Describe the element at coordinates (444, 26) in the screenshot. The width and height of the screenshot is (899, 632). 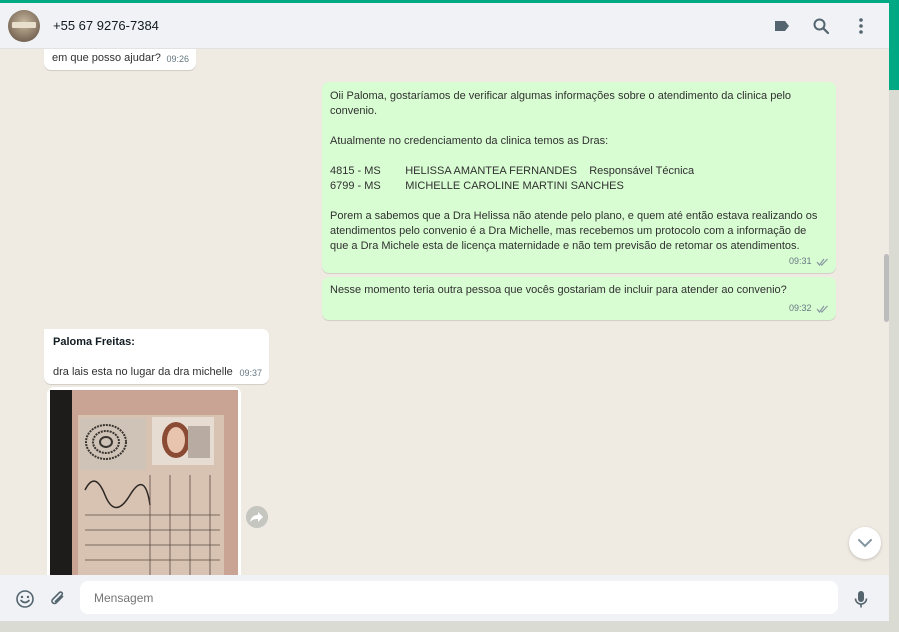
I see `chat-header: +55 67 9276-7384` at that location.